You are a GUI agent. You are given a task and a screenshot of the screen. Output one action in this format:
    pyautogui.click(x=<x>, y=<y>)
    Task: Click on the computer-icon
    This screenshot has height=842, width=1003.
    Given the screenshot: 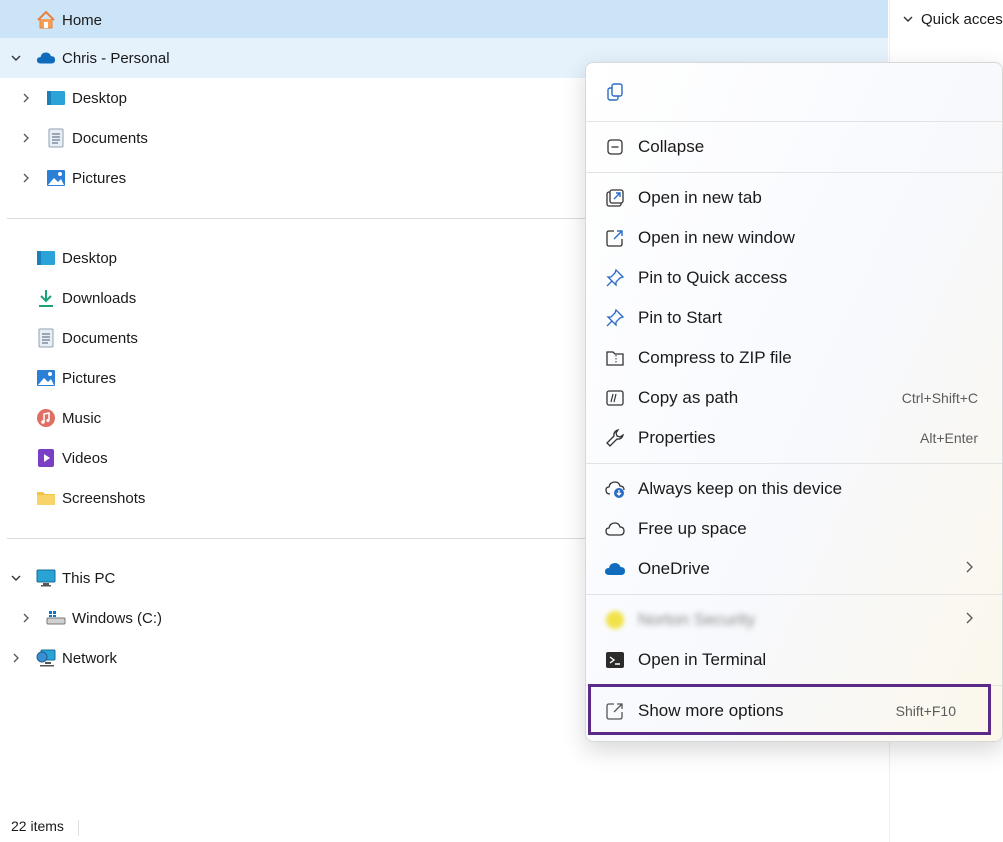 What is the action you would take?
    pyautogui.click(x=46, y=578)
    